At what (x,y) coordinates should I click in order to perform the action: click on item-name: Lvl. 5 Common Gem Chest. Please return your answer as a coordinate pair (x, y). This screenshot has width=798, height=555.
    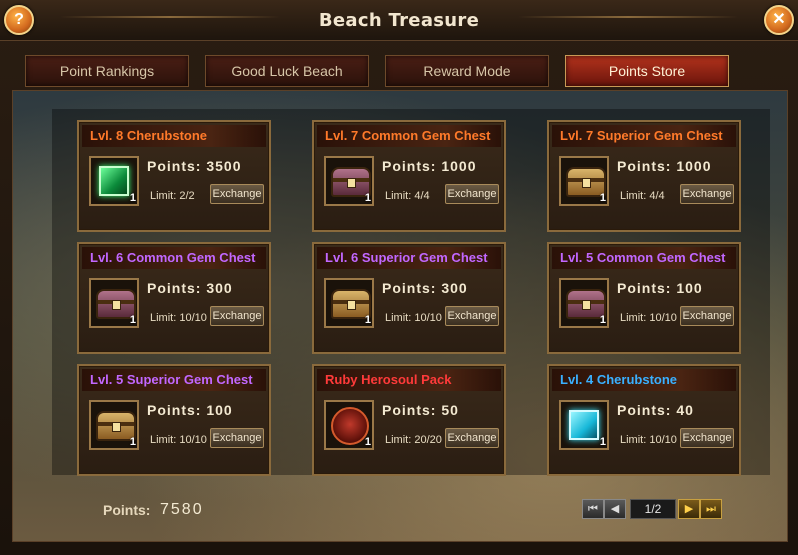
    Looking at the image, I should click on (643, 257).